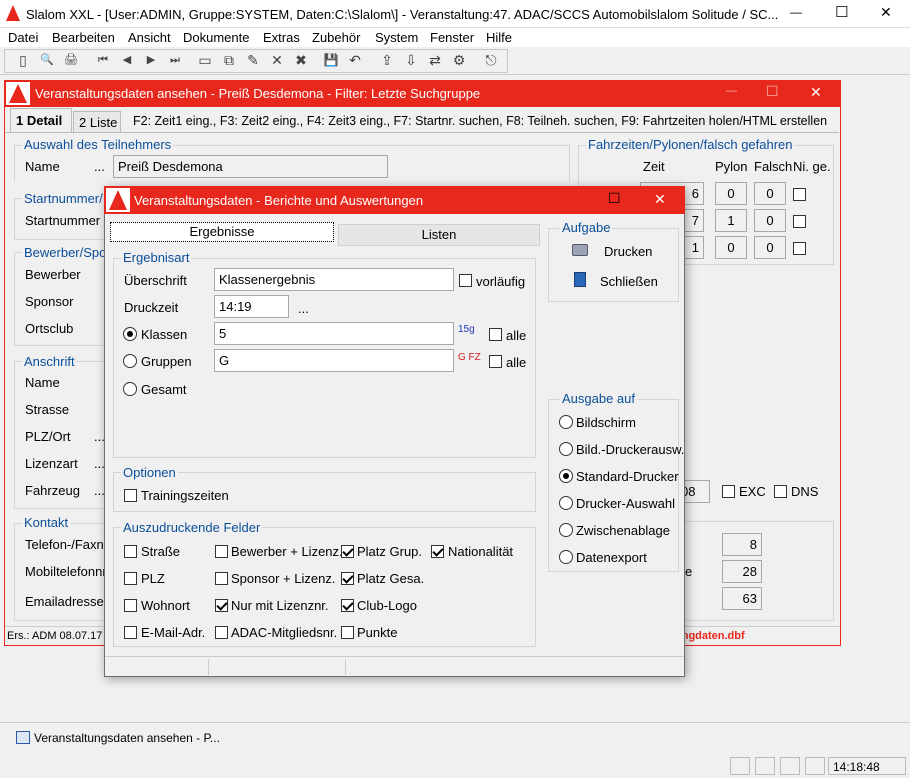  What do you see at coordinates (287, 551) in the screenshot?
I see `feld-bewerber-label: Bewerber + Lizenz.` at bounding box center [287, 551].